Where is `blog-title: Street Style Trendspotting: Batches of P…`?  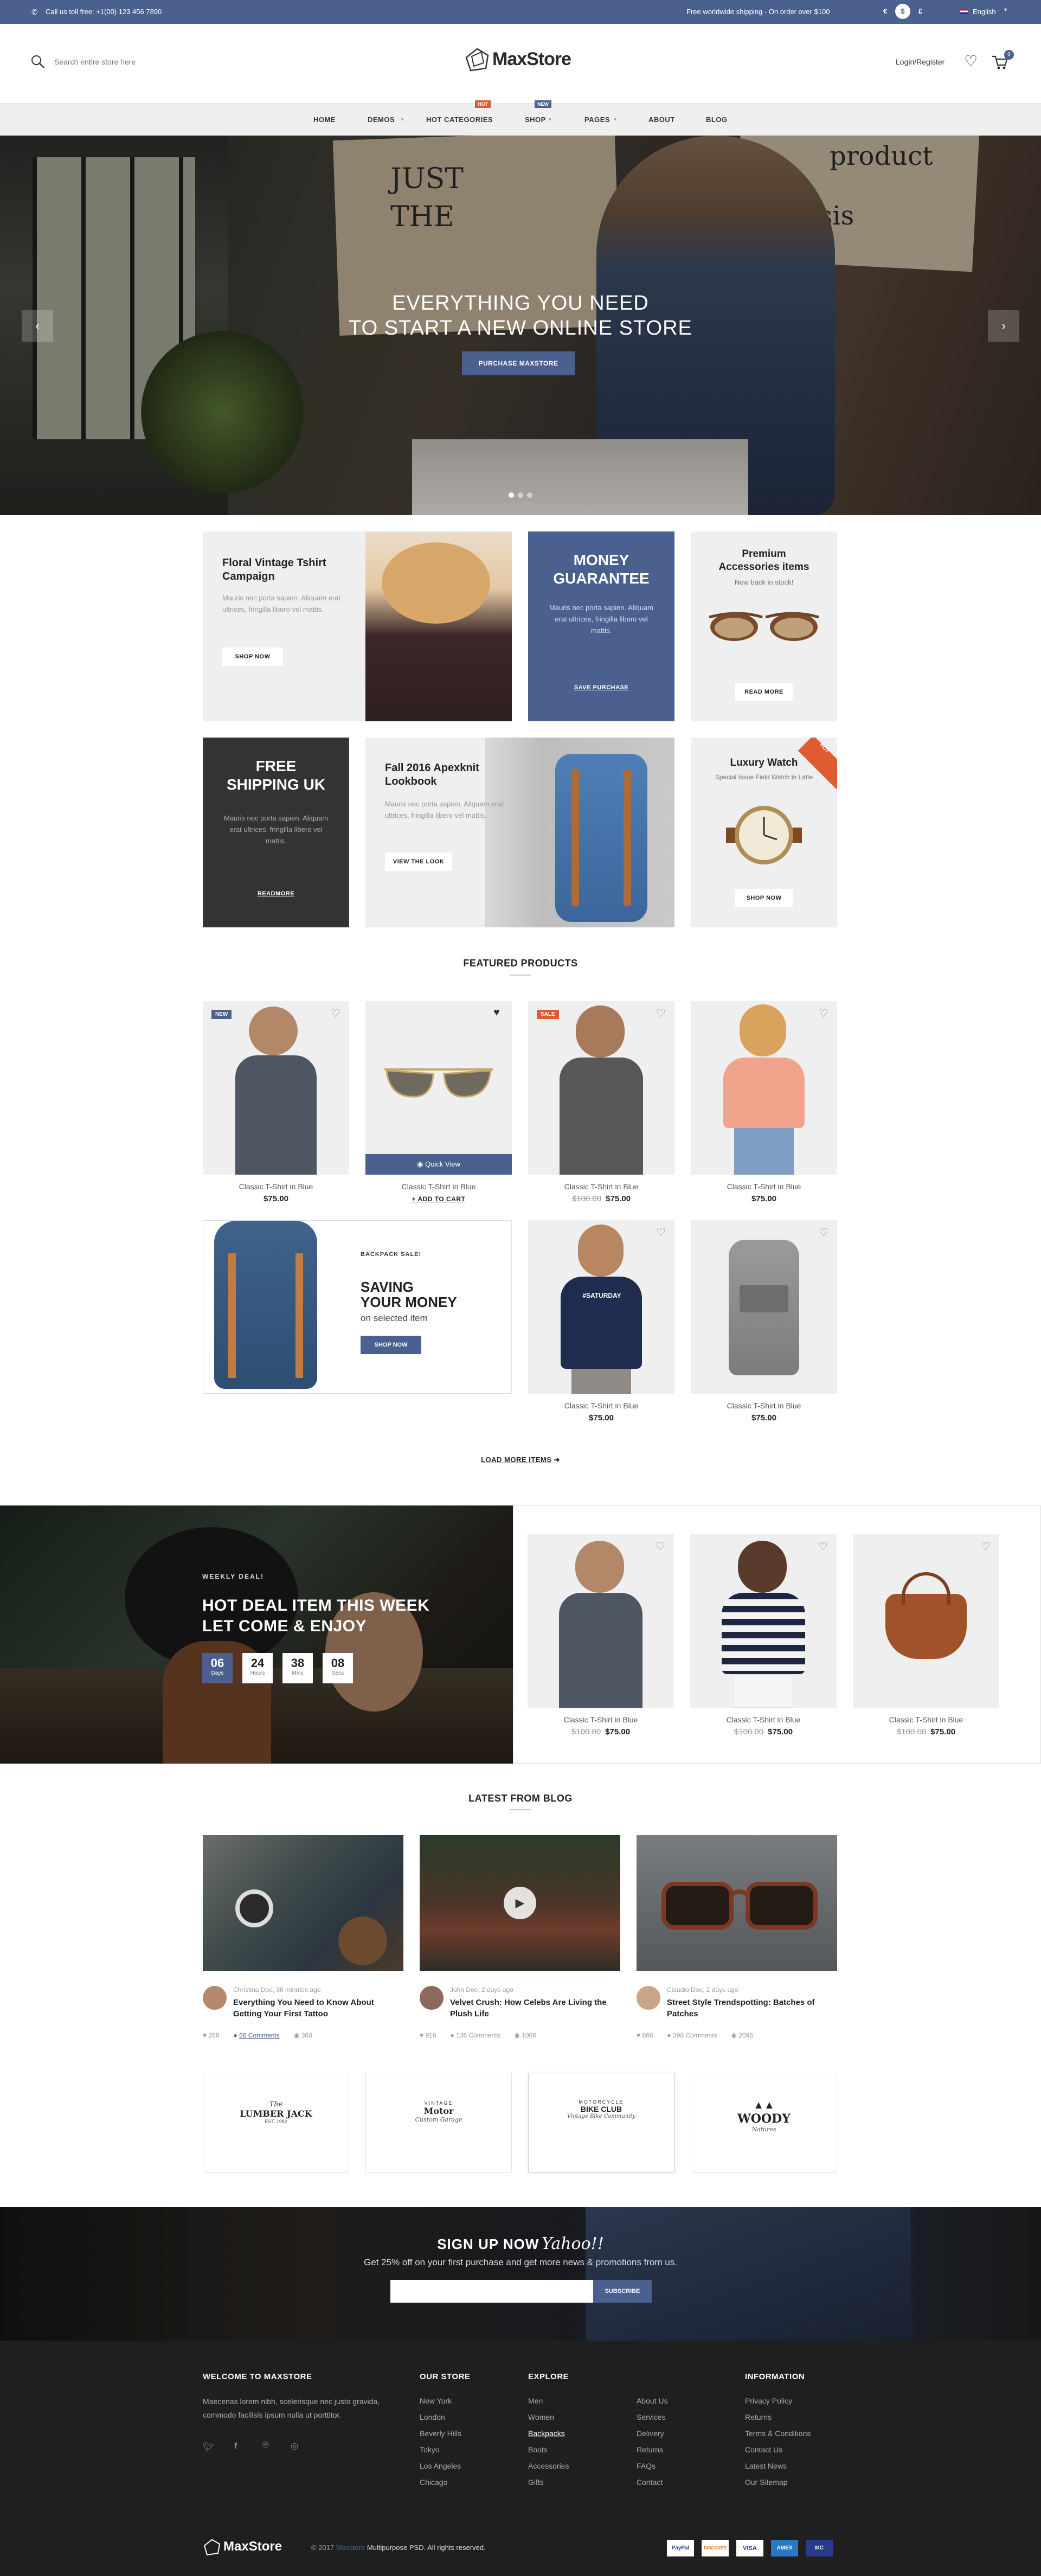 blog-title: Street Style Trendspotting: Batches of P… is located at coordinates (751, 2008).